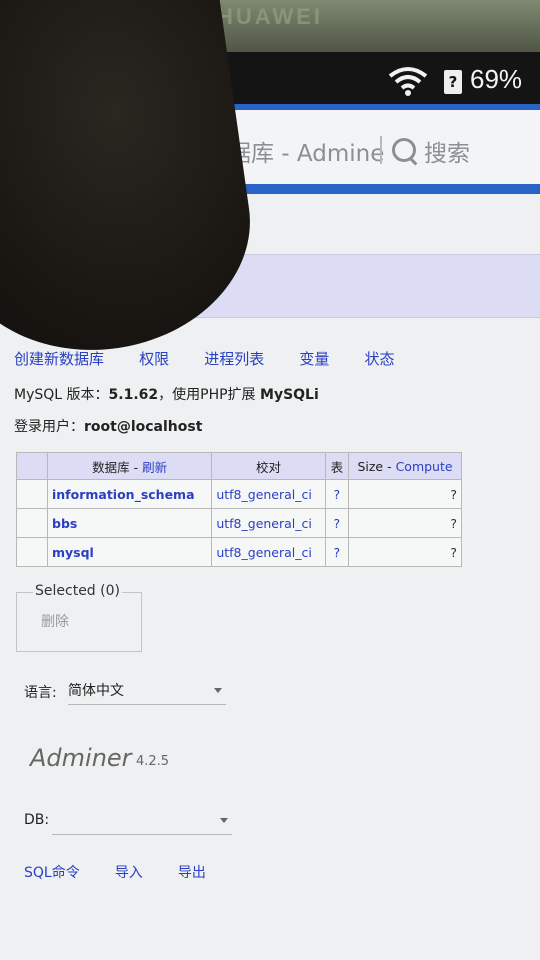  Describe the element at coordinates (314, 359) in the screenshot. I see `link-variables: 变量` at that location.